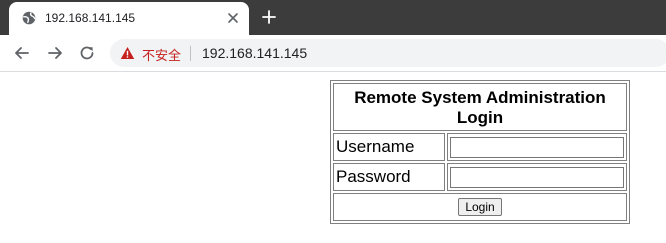 The height and width of the screenshot is (243, 666). I want to click on tab-title: 192.168.141.145, so click(90, 18).